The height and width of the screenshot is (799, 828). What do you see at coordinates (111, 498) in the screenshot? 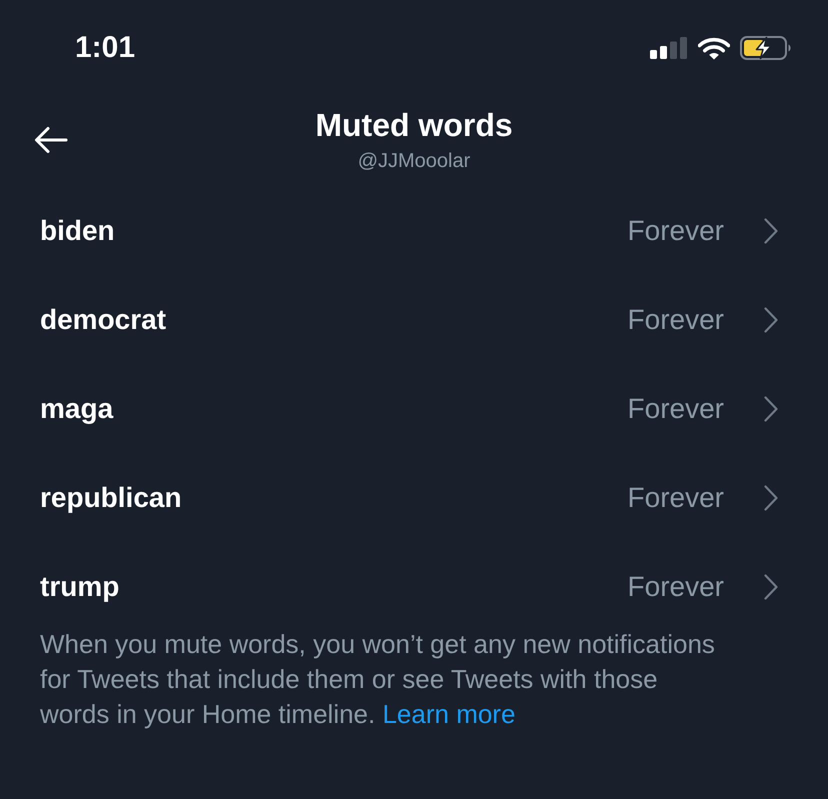
I see `muted-word: republican` at bounding box center [111, 498].